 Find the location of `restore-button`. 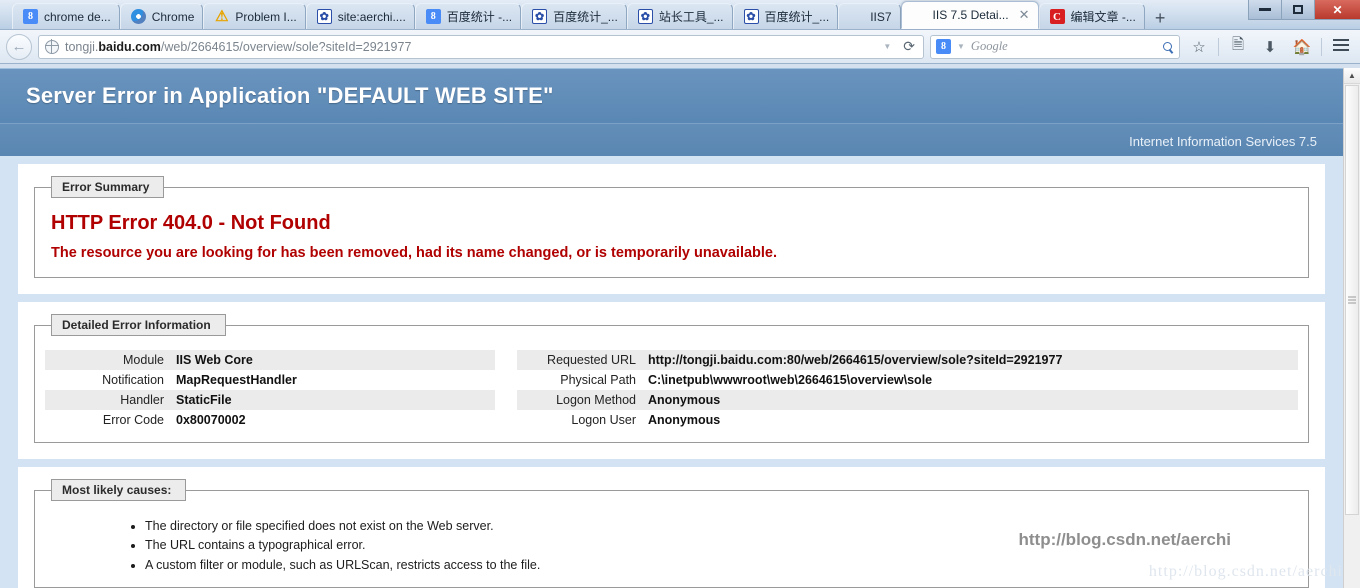

restore-button is located at coordinates (1297, 10).